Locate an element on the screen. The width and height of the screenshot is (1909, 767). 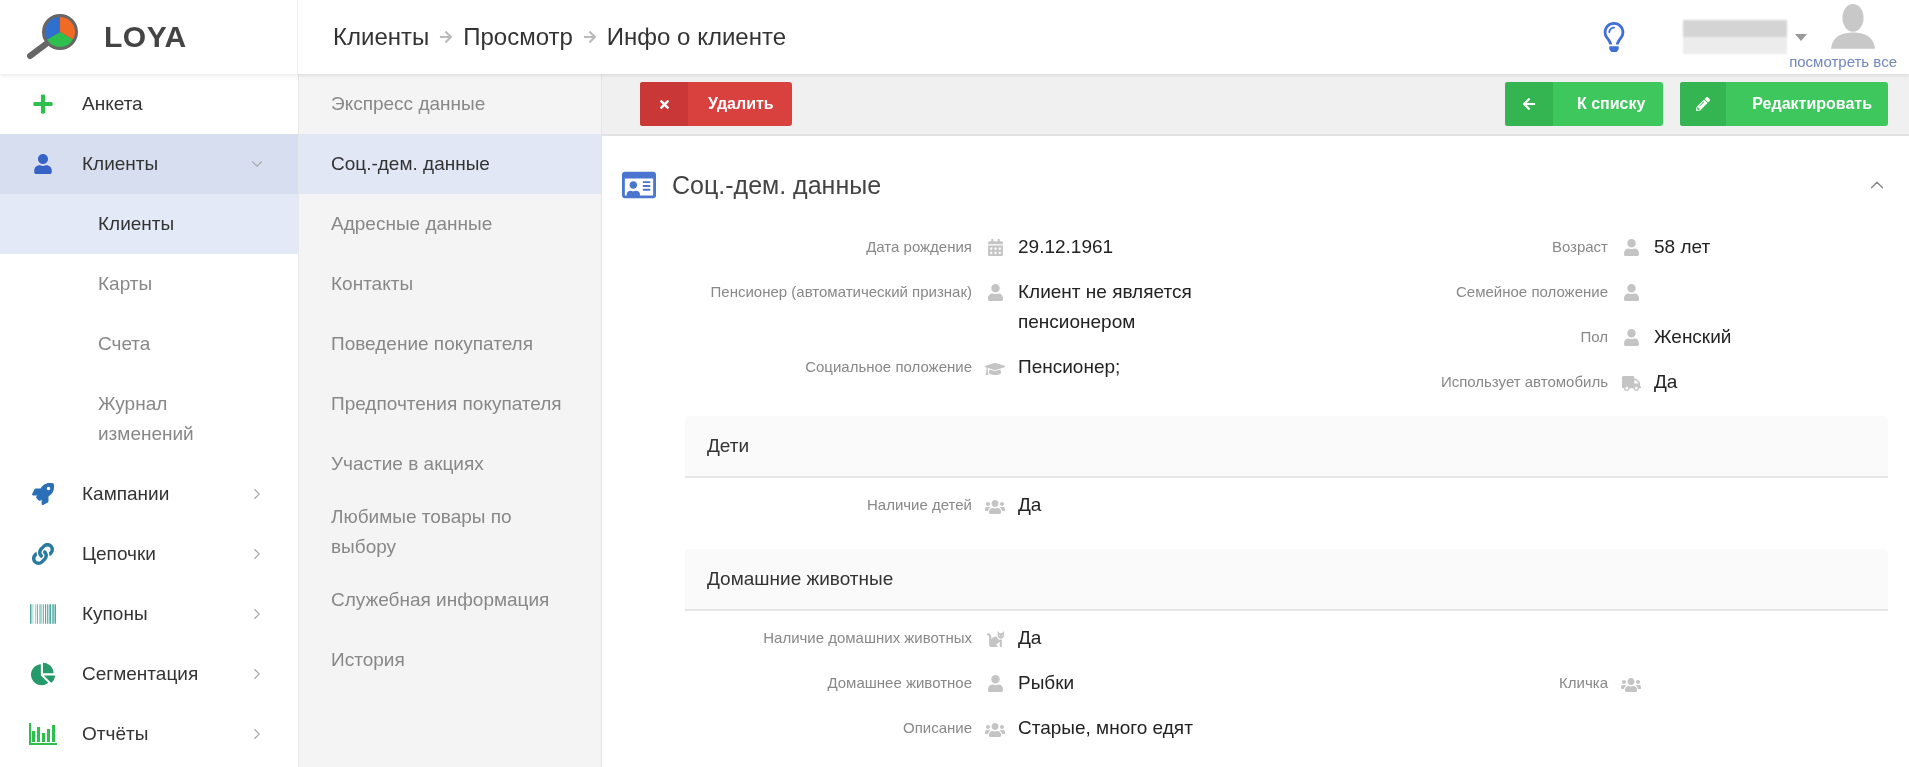
group-title: Дети is located at coordinates (728, 446).